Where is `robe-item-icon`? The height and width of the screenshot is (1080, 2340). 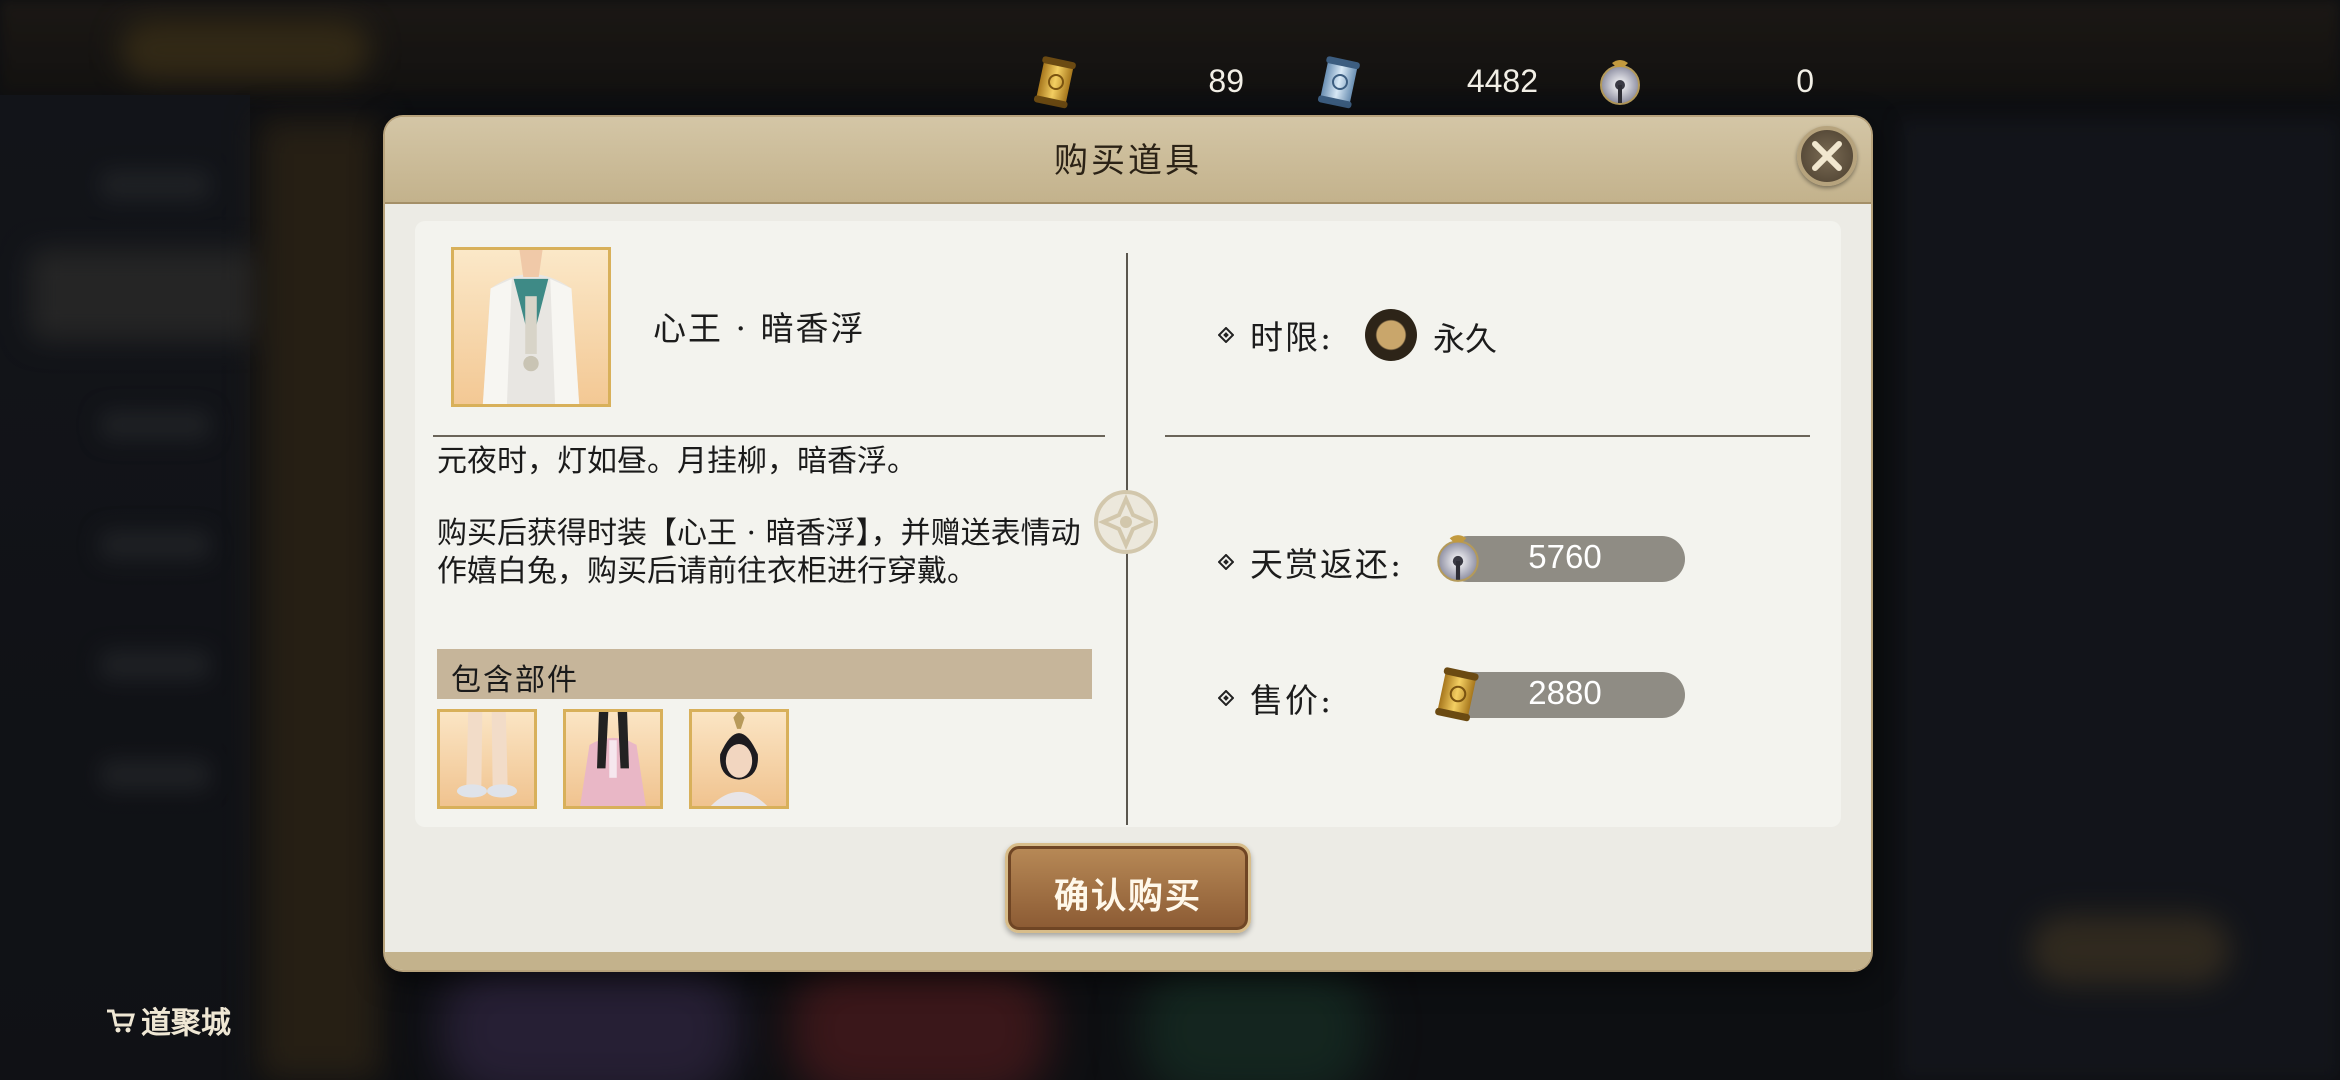
robe-item-icon is located at coordinates (531, 327).